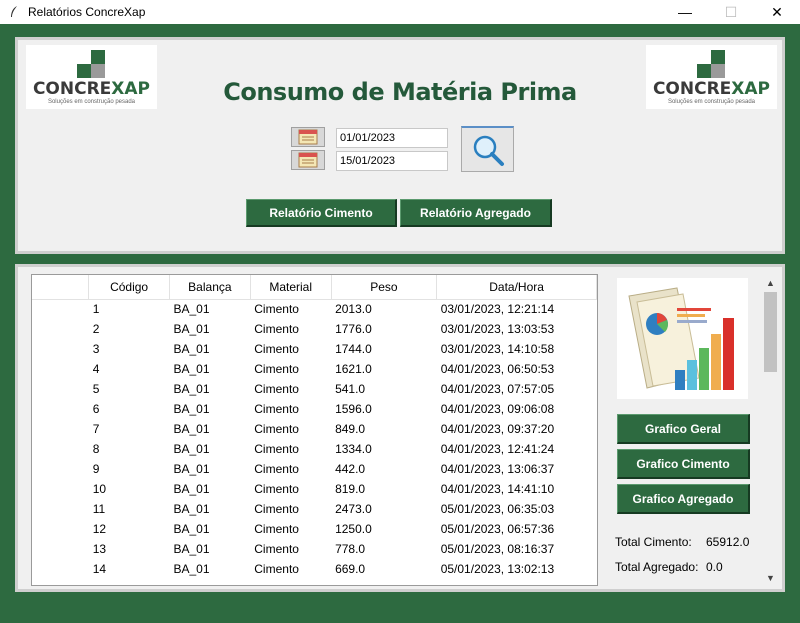 Image resolution: width=800 pixels, height=623 pixels. Describe the element at coordinates (314, 369) in the screenshot. I see `table-row: 4 BA_01 Cimento 1621.0 04/01/2023, 06:50:53` at that location.